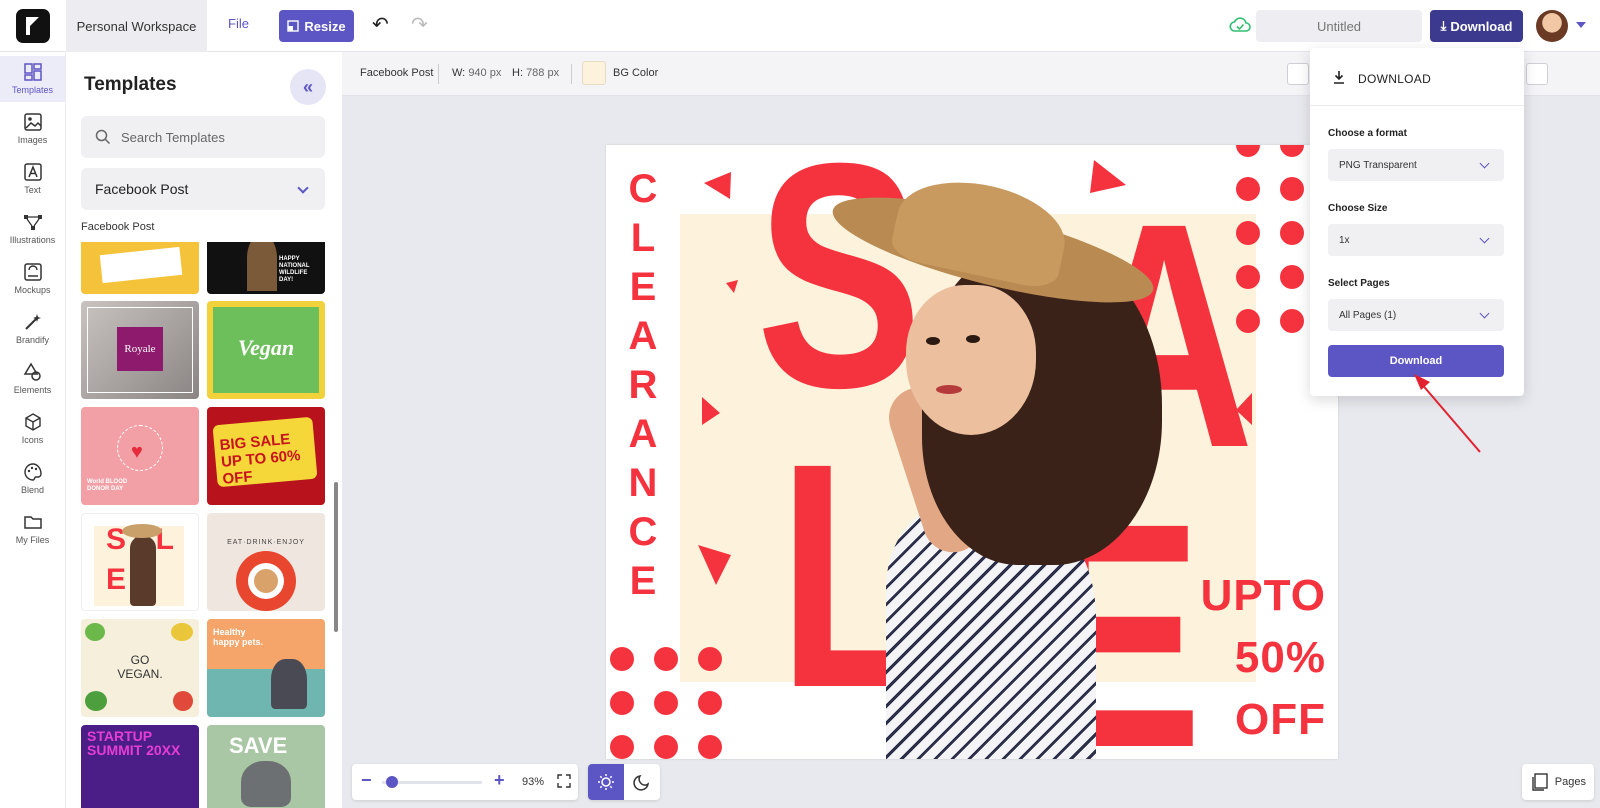 Image resolution: width=1600 pixels, height=808 pixels. I want to click on rail-item-mockups: Mockups, so click(32, 279).